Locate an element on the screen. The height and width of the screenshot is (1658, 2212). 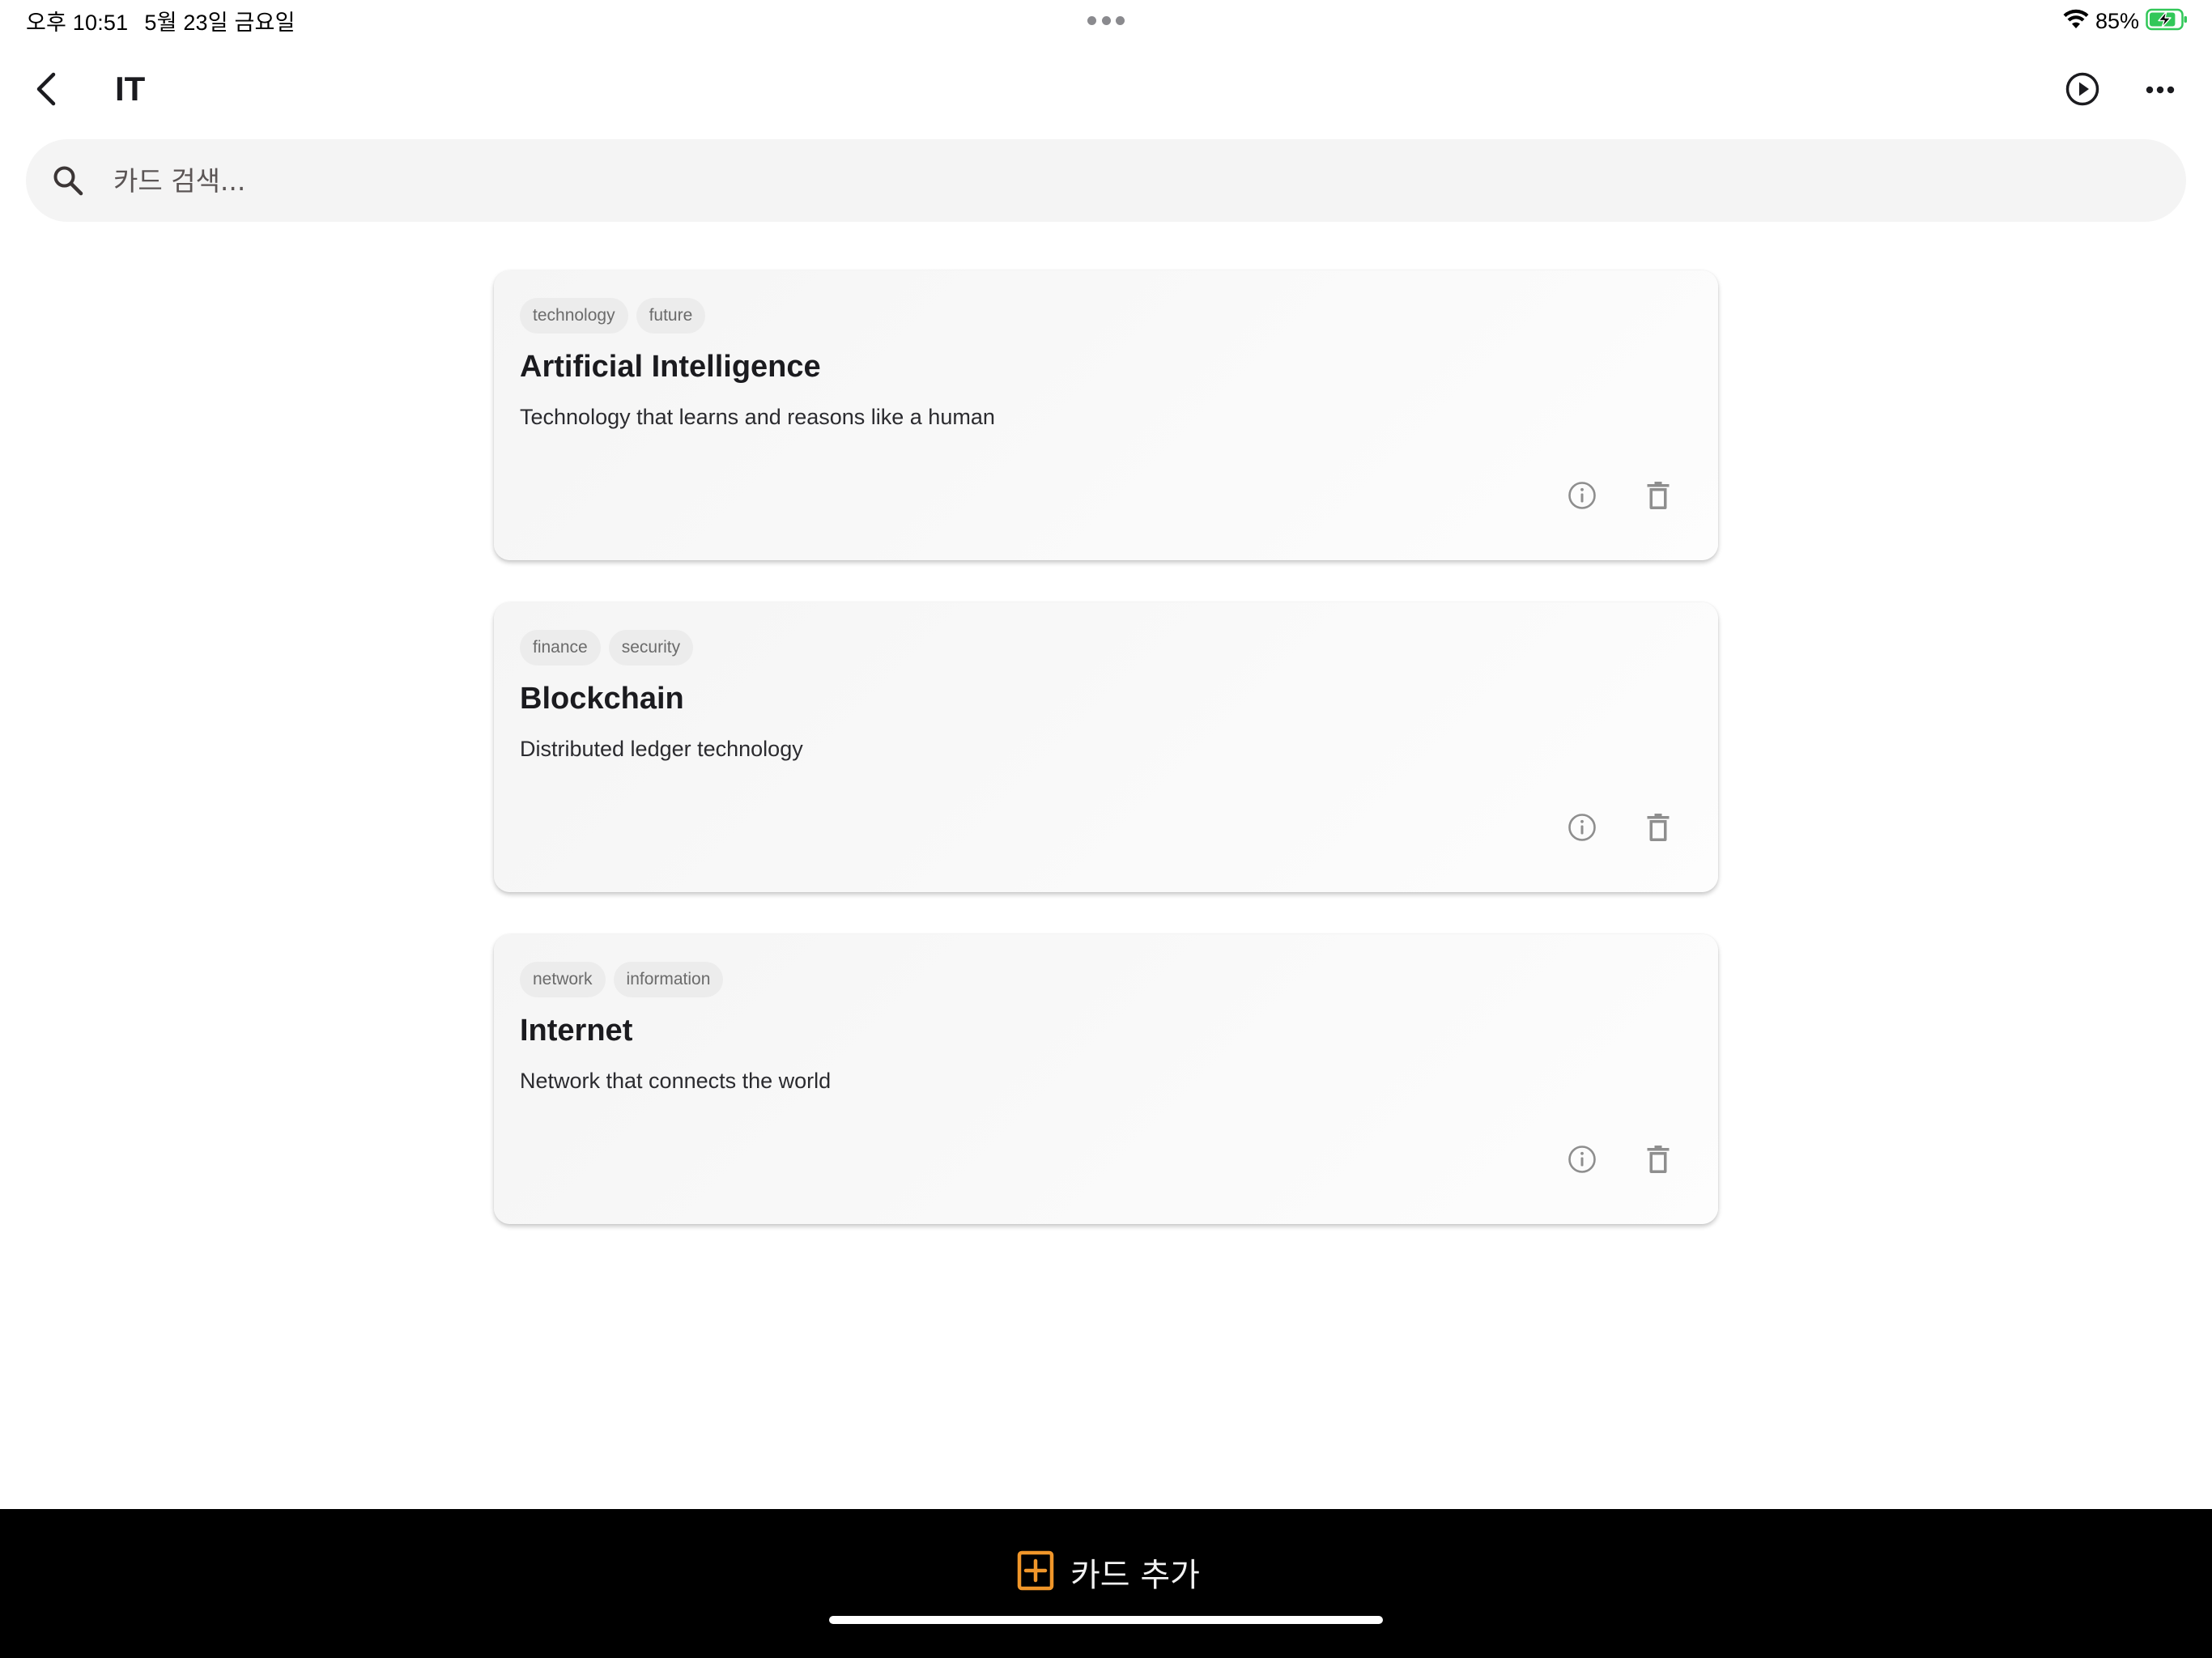
add-card-button: 카드 추가 is located at coordinates (1109, 1572).